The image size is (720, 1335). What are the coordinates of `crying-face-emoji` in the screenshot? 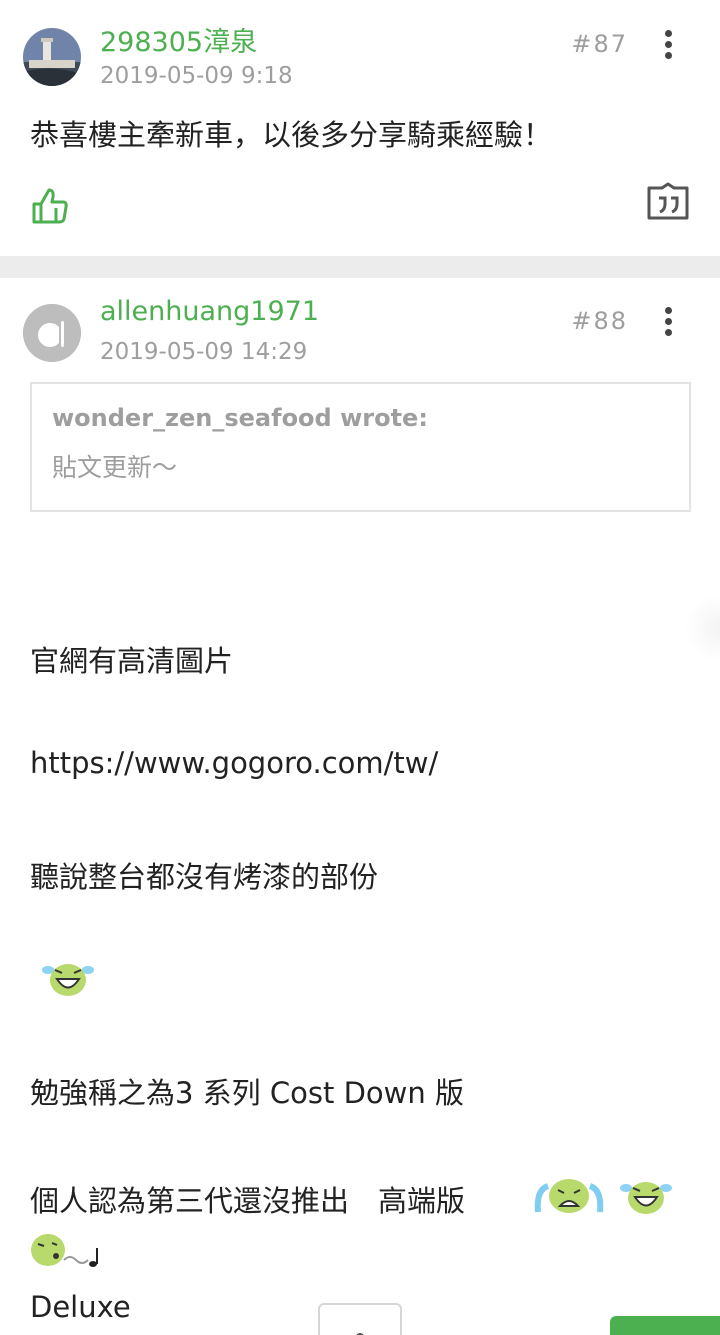 It's located at (569, 1198).